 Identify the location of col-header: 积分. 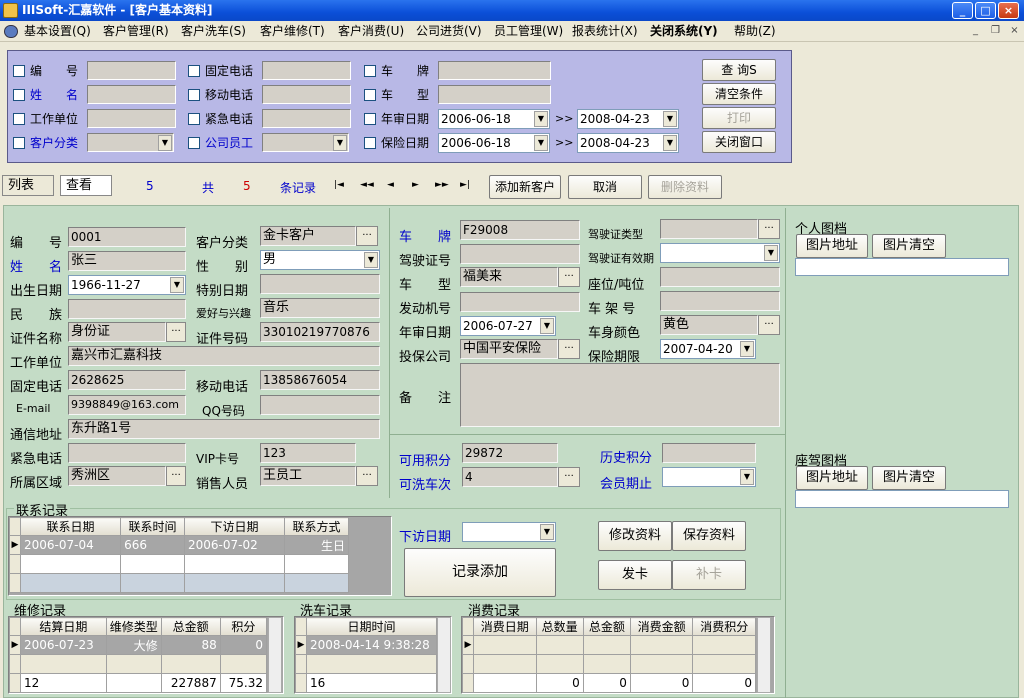
(243, 626).